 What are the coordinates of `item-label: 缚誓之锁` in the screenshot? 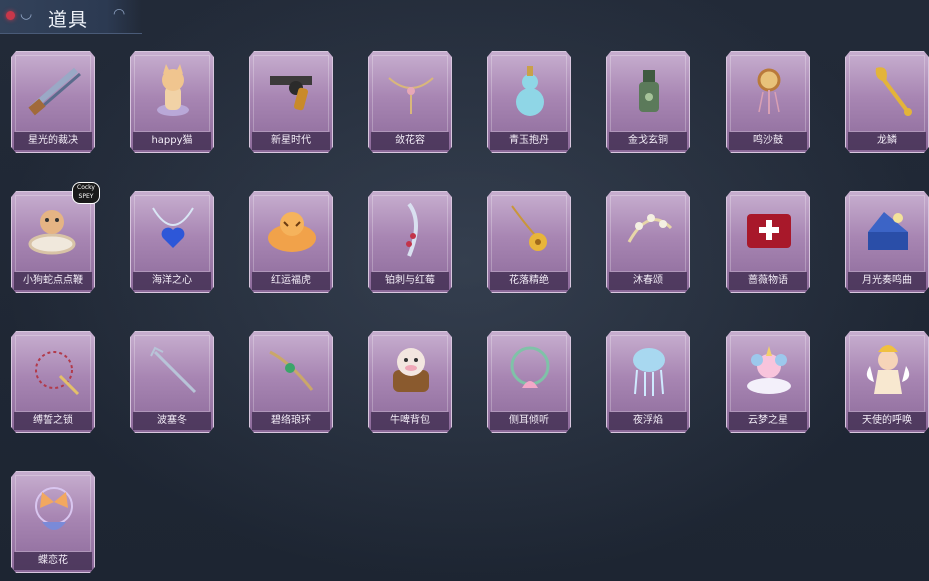 It's located at (53, 421).